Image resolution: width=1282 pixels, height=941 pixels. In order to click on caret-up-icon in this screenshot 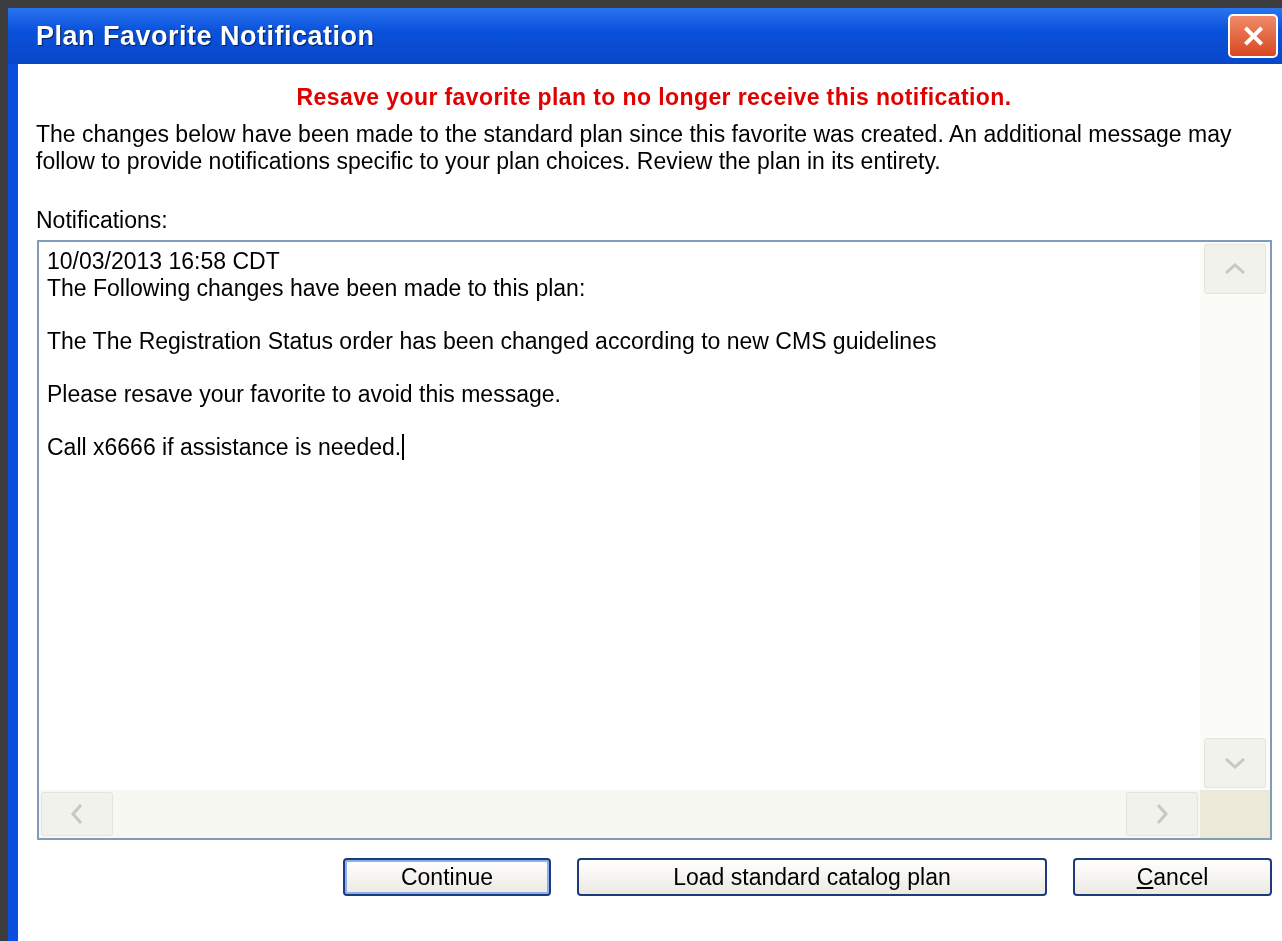, I will do `click(1235, 269)`.